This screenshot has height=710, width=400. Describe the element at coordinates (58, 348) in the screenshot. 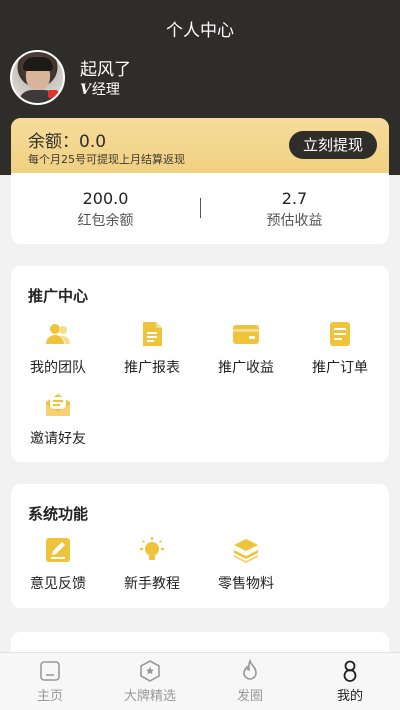

I see `grid-item-my-team: 我的团队` at that location.